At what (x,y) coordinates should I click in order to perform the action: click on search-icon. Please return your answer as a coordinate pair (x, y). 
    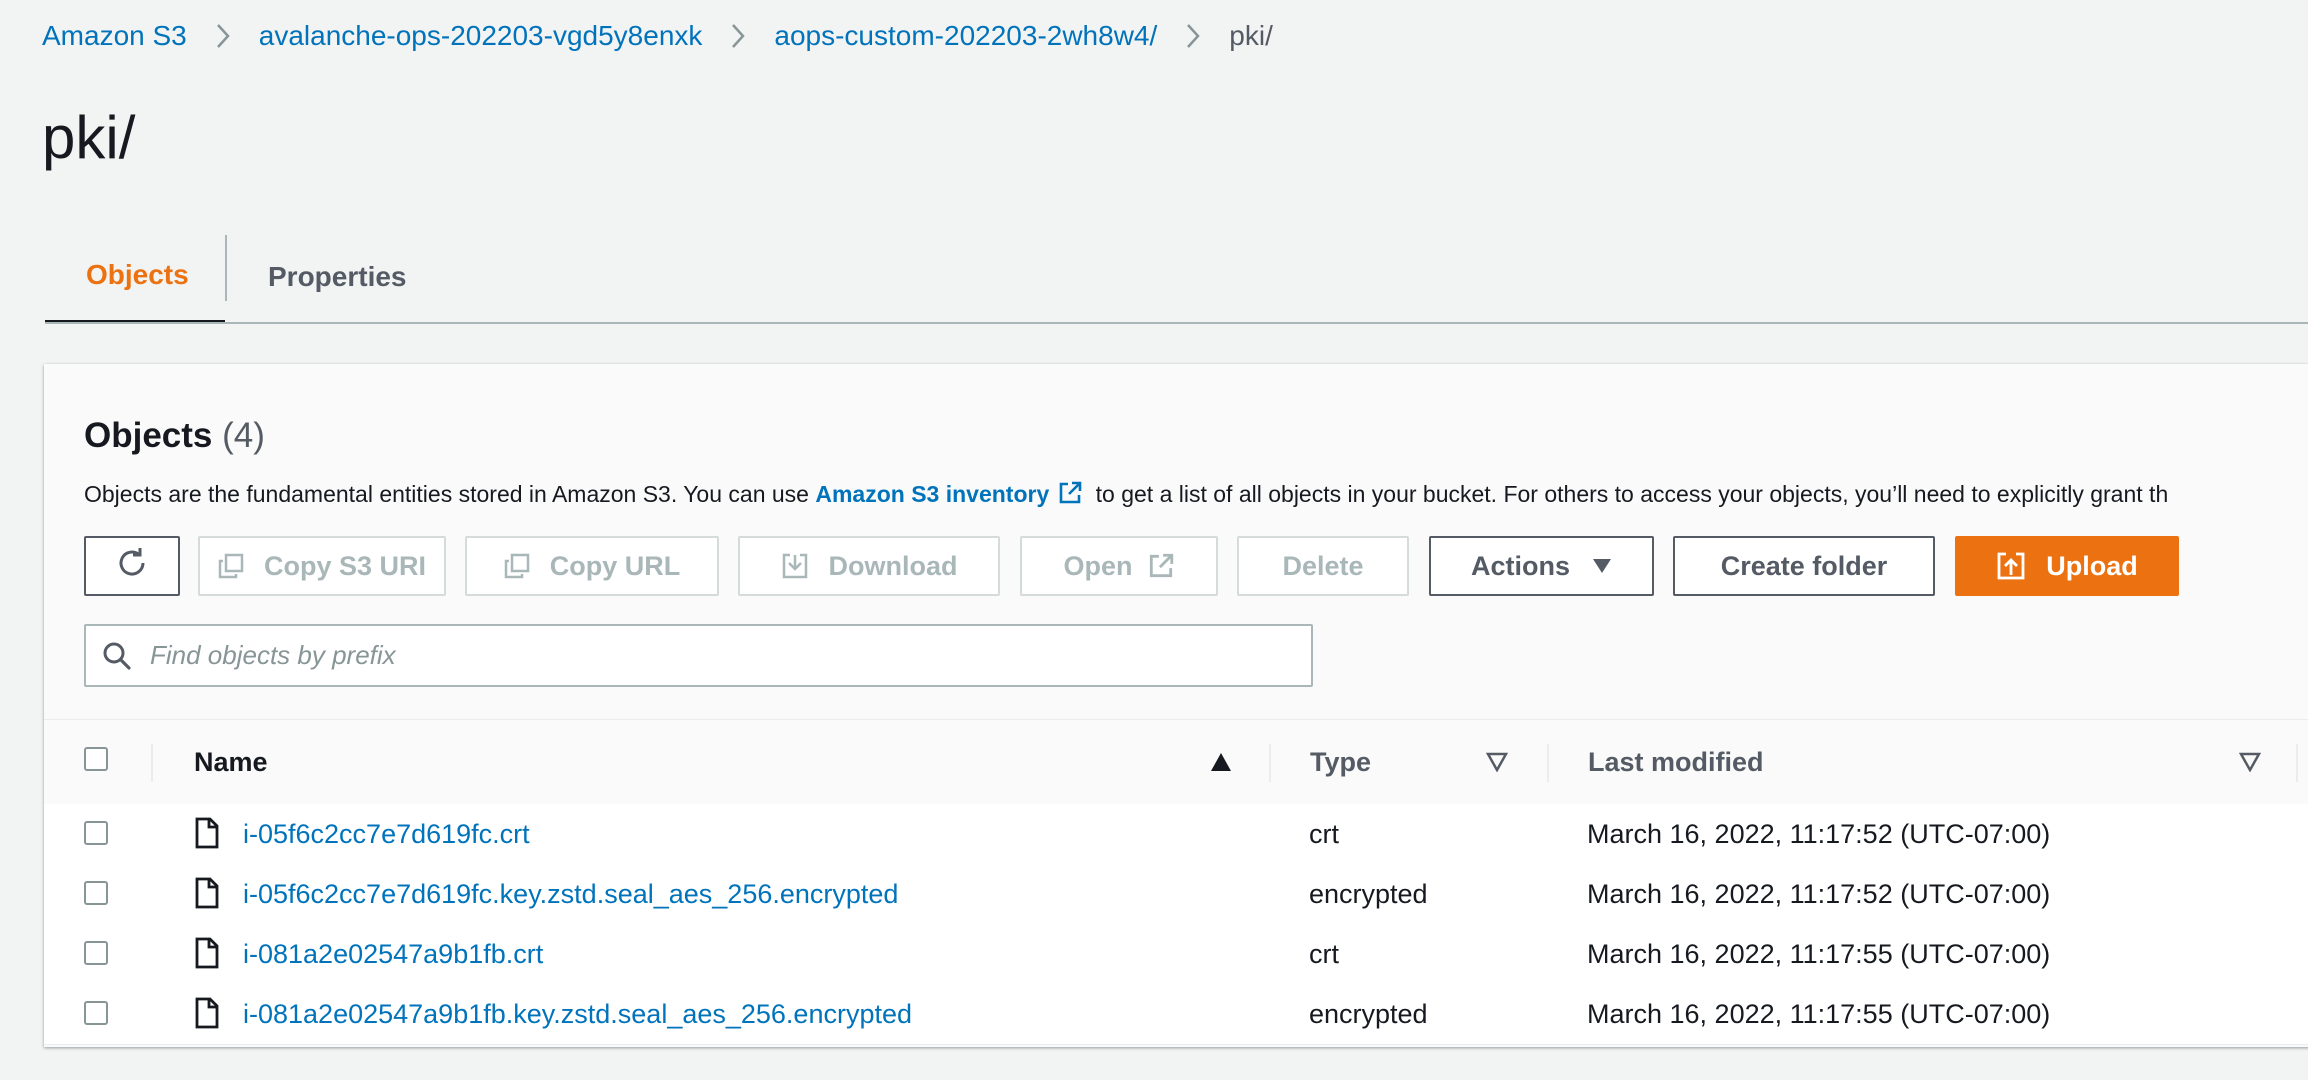
    Looking at the image, I should click on (117, 656).